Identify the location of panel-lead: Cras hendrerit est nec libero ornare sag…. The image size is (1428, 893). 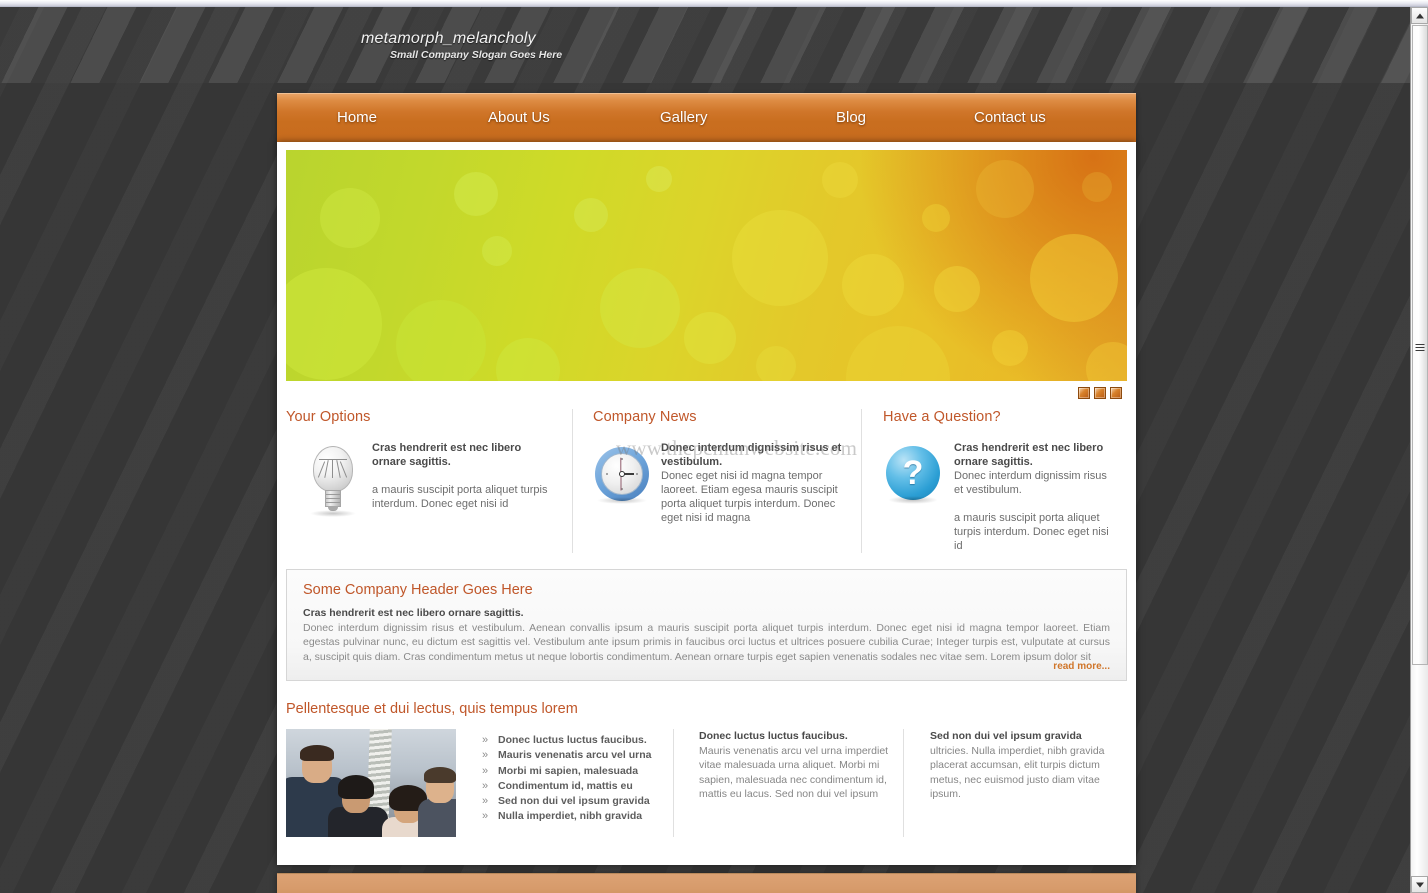
(413, 613).